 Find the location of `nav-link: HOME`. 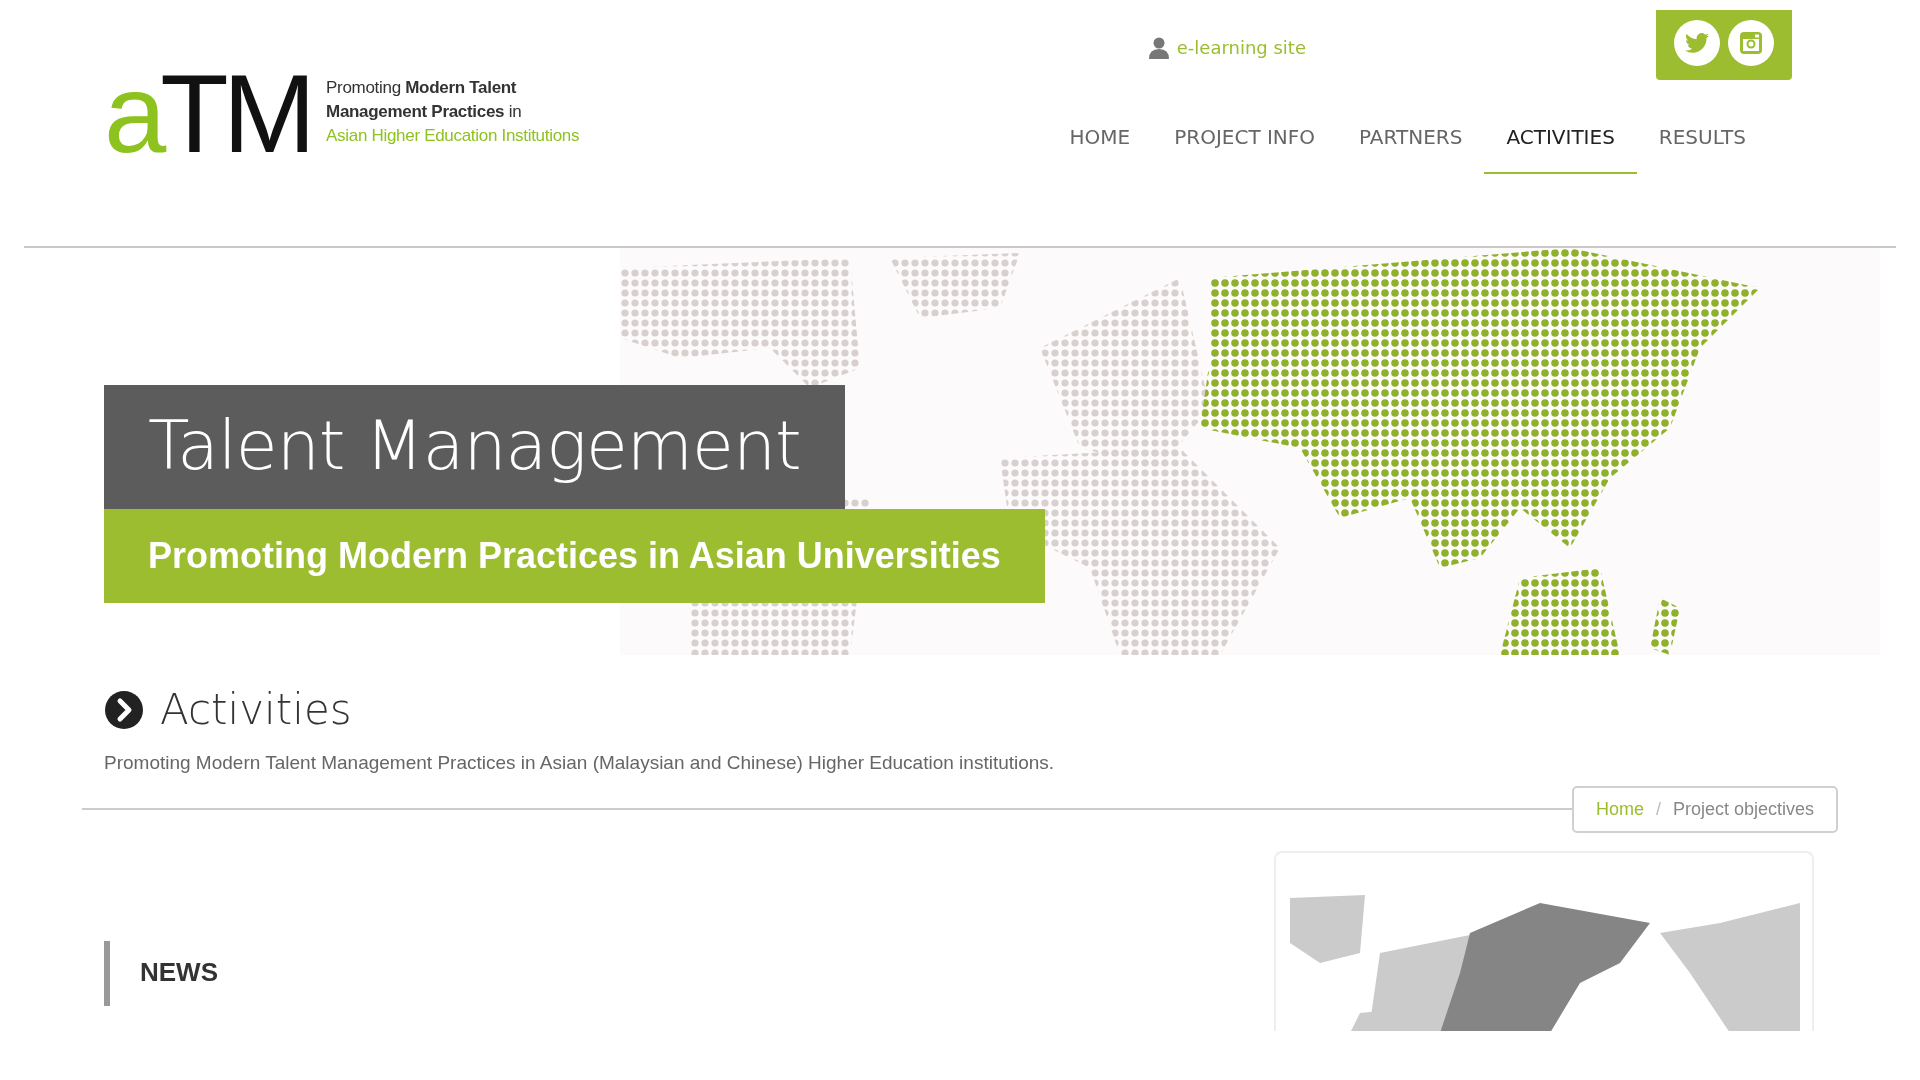

nav-link: HOME is located at coordinates (1100, 142).